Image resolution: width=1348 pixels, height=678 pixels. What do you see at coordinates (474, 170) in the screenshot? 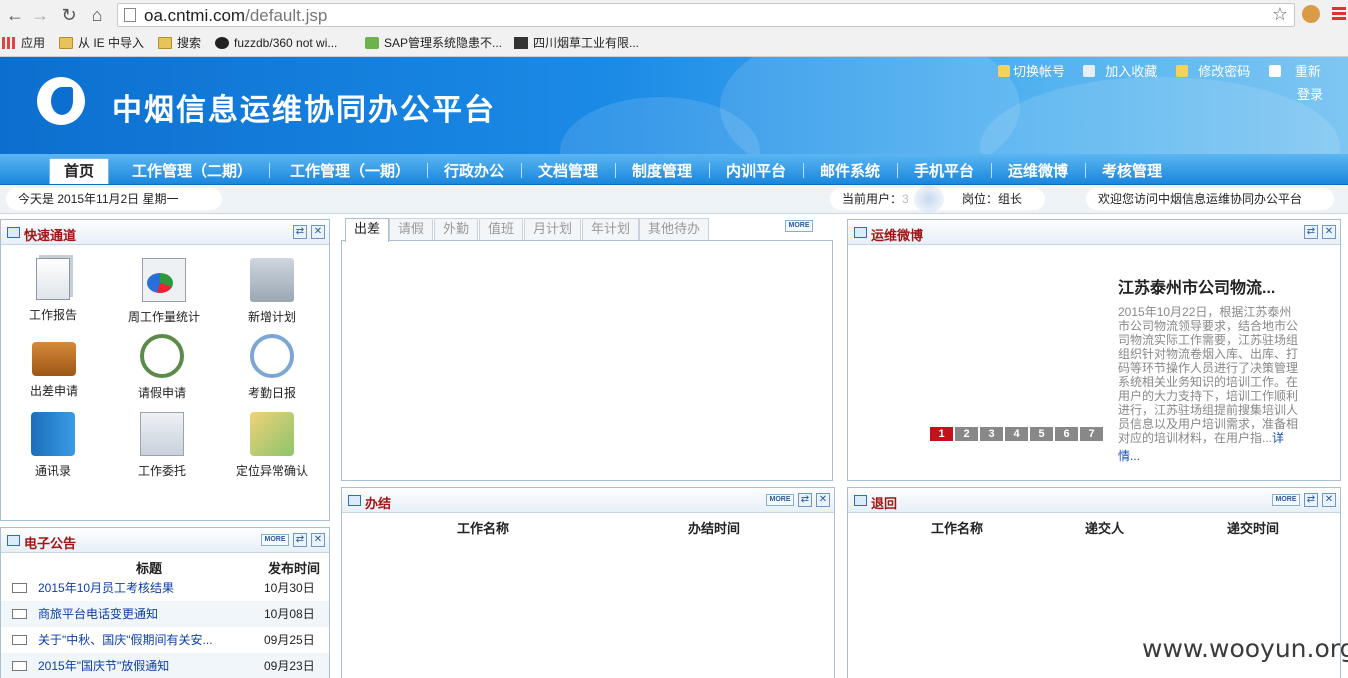
I see `nav-admin-office: 行政办公` at bounding box center [474, 170].